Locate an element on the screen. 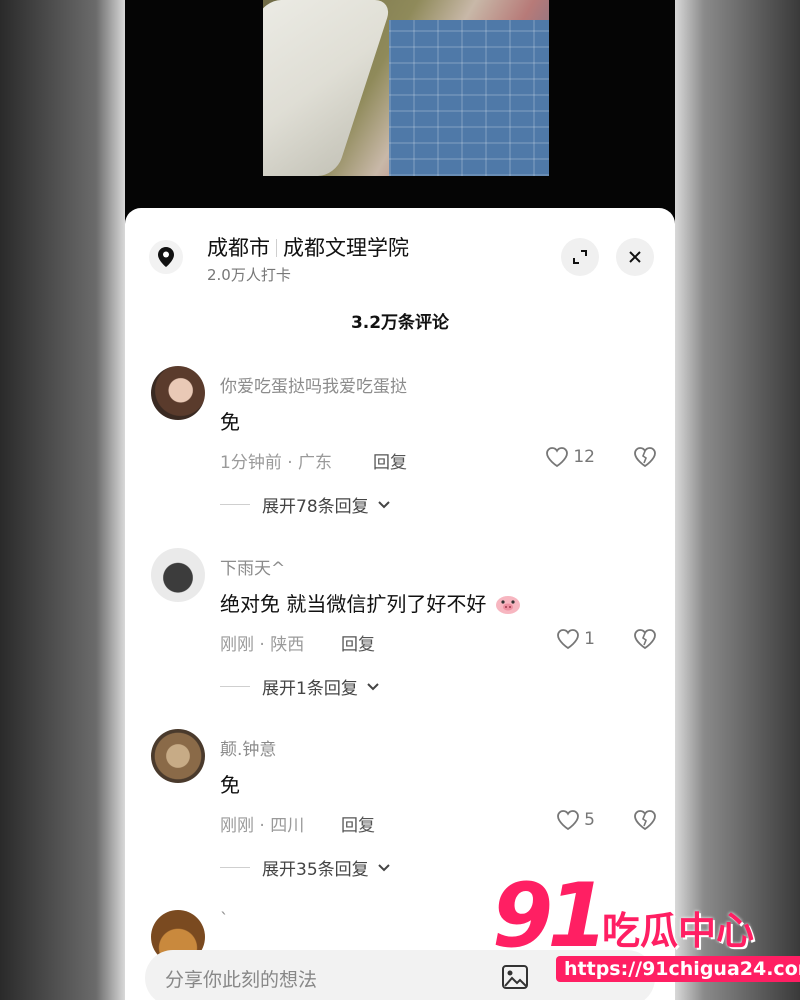 The width and height of the screenshot is (800, 1000). comments-count-title: 3.2万条评论 is located at coordinates (400, 323).